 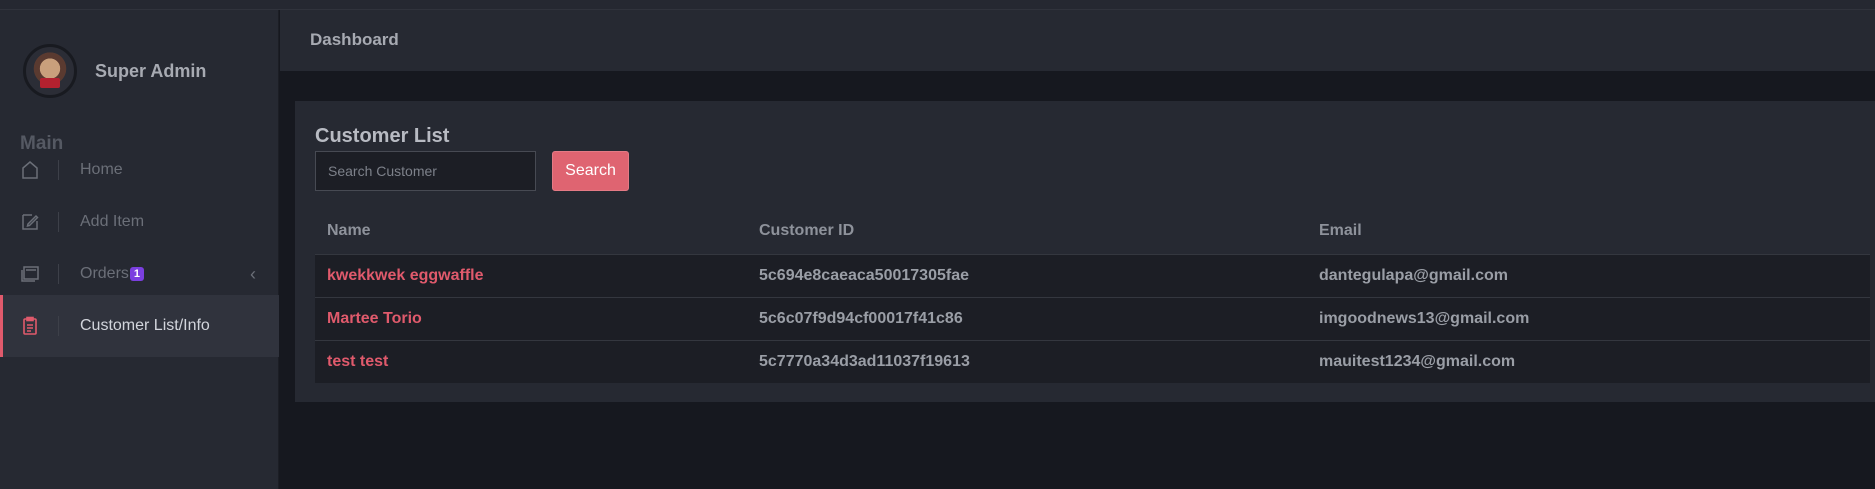 I want to click on sidebar-item-label: Orders 1, so click(x=112, y=274).